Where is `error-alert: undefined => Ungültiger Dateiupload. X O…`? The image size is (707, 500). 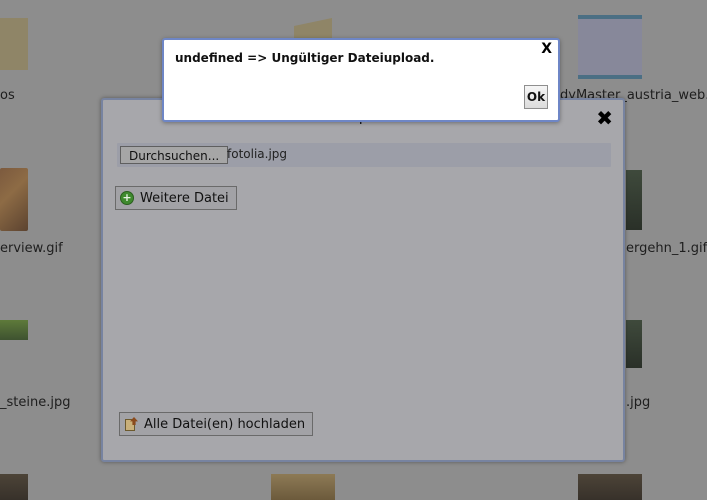
error-alert: undefined => Ungültiger Dateiupload. X O… is located at coordinates (361, 80).